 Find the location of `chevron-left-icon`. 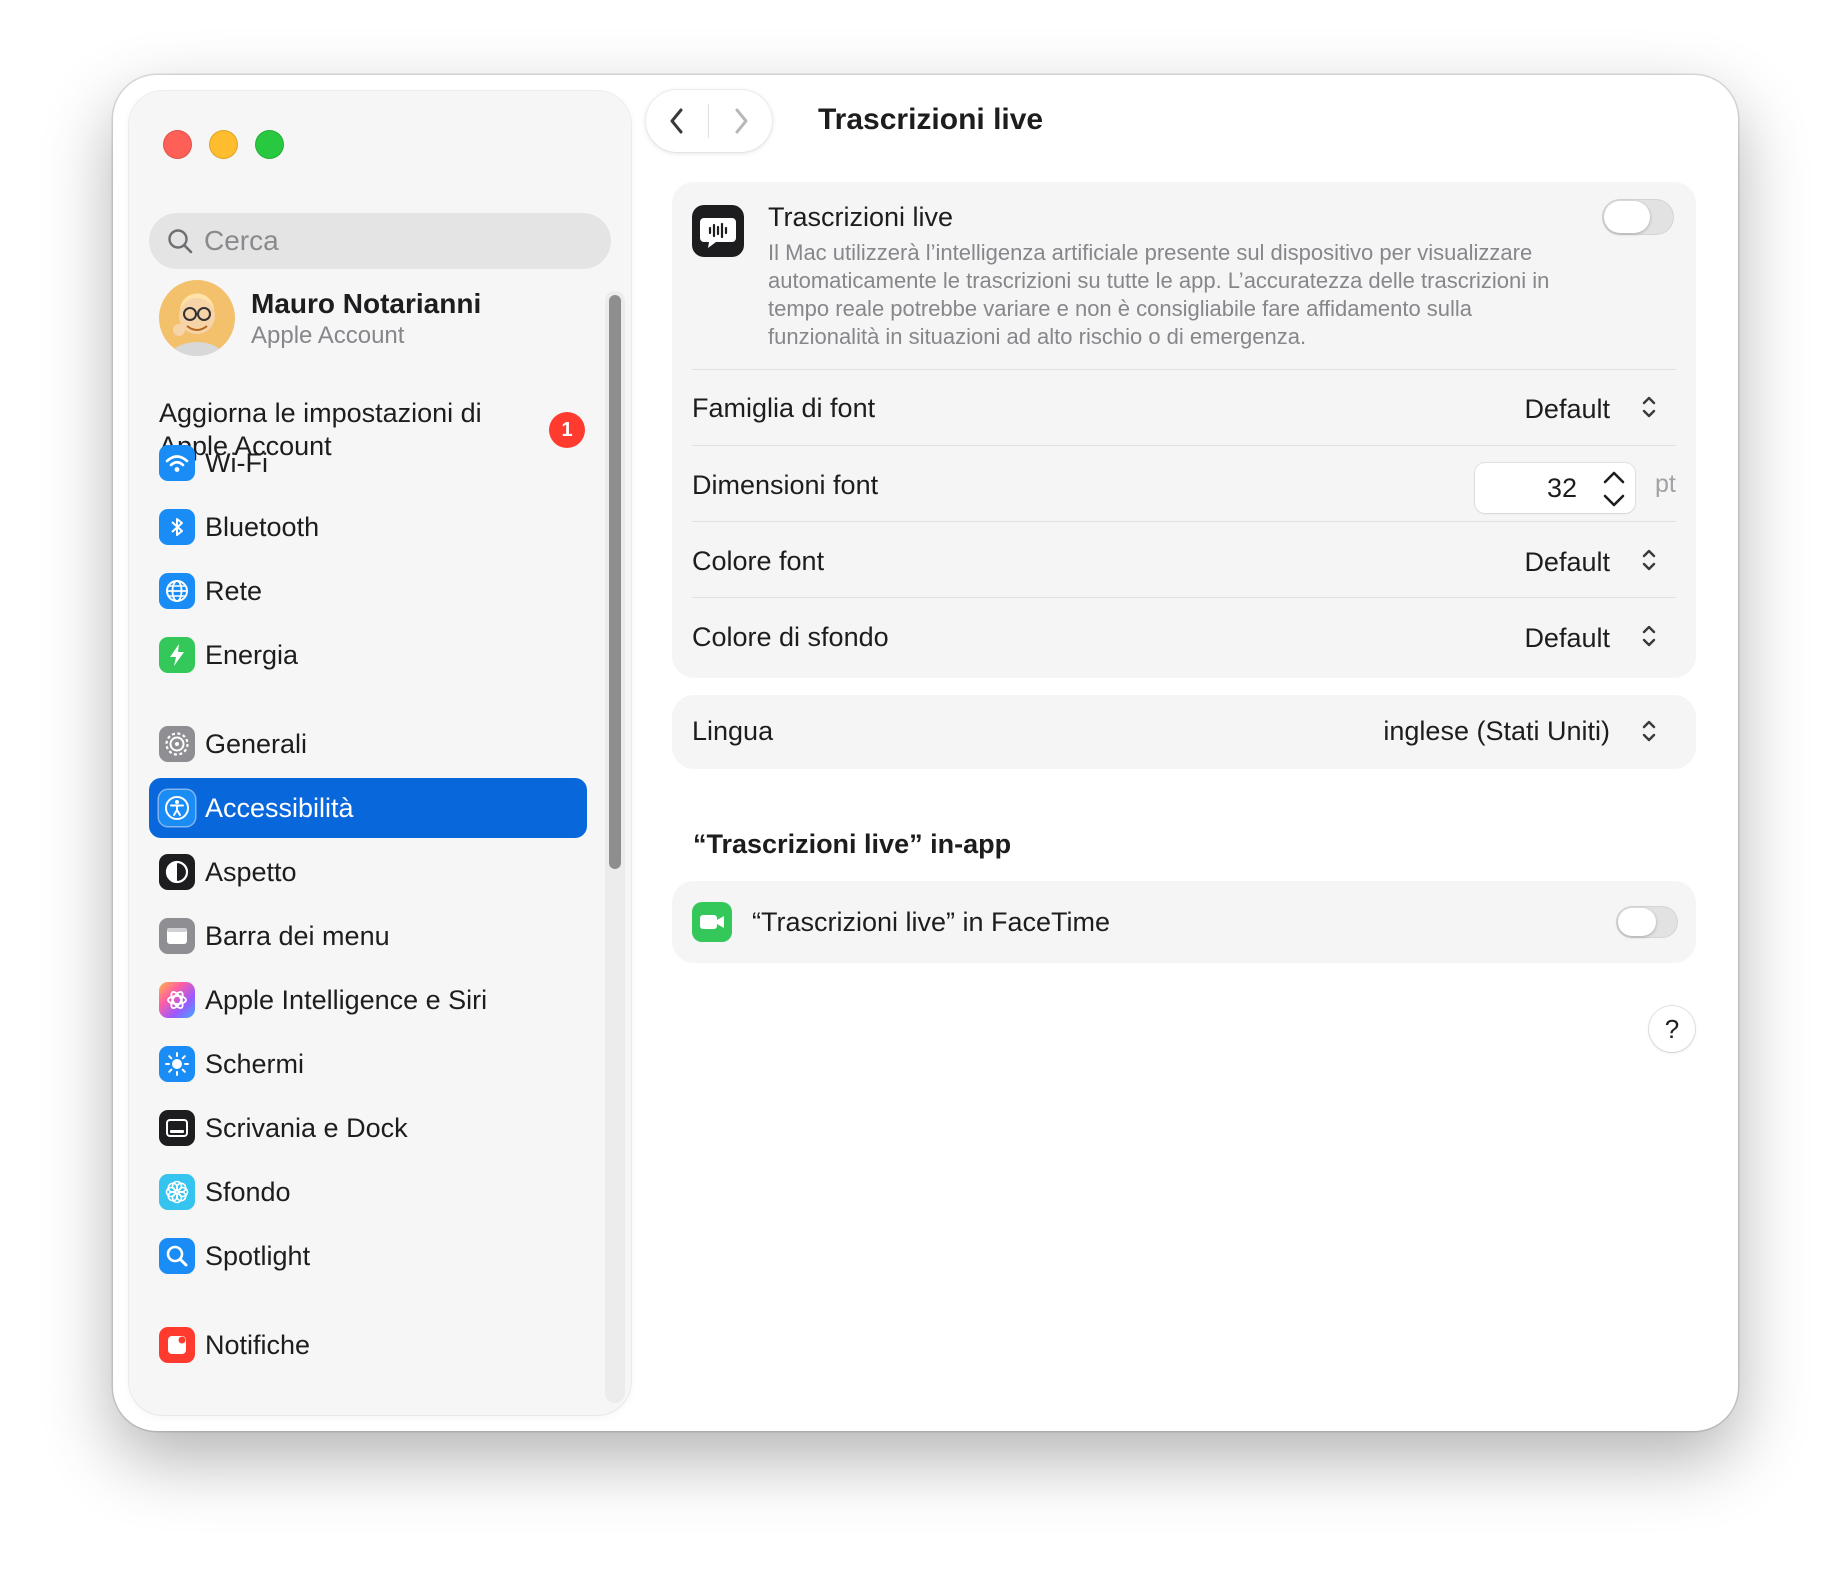

chevron-left-icon is located at coordinates (676, 121).